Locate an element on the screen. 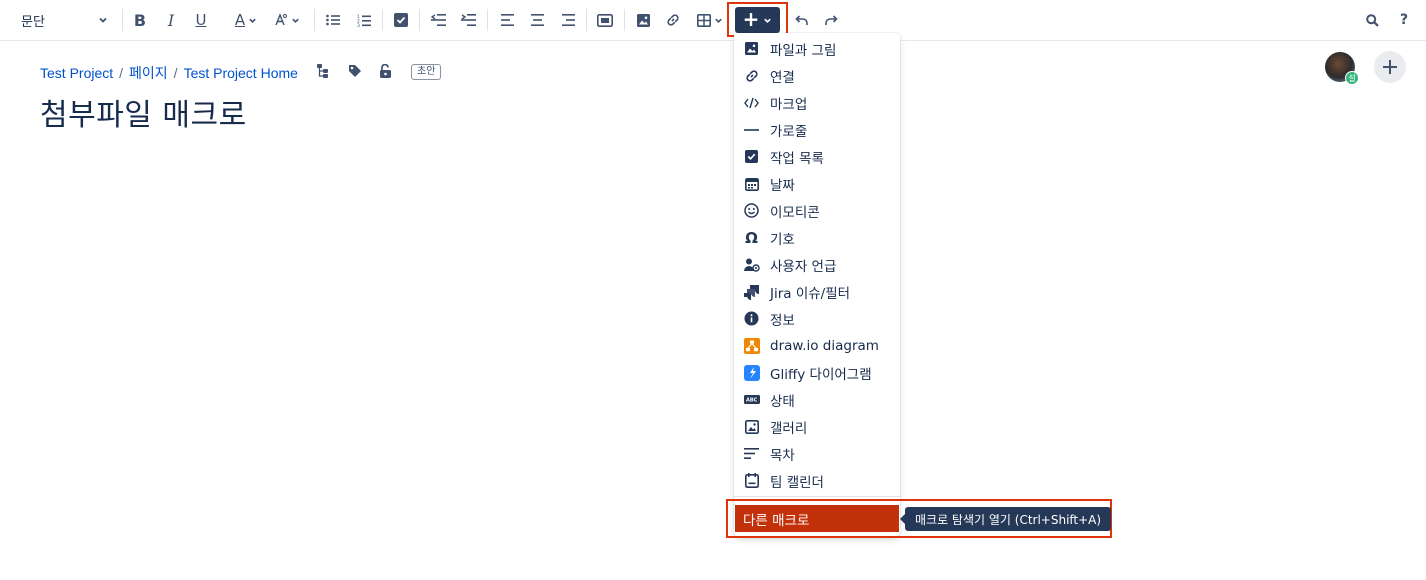 The width and height of the screenshot is (1426, 580). menu-item-label: 날짜 is located at coordinates (782, 185).